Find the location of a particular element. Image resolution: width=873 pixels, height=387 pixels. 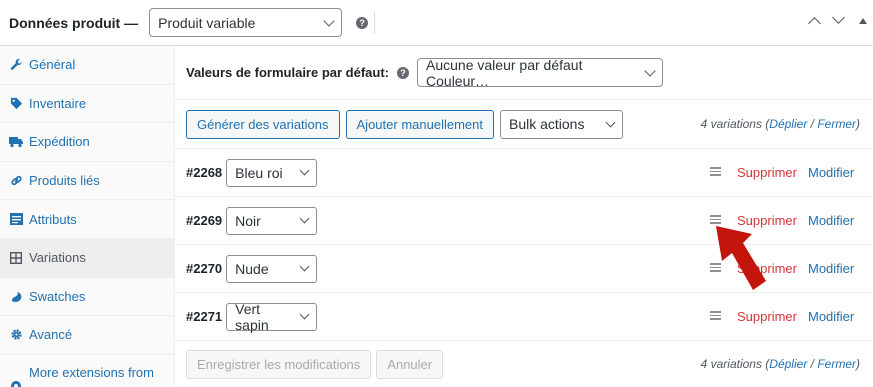

product-type-select: Produit variable is located at coordinates (246, 22).